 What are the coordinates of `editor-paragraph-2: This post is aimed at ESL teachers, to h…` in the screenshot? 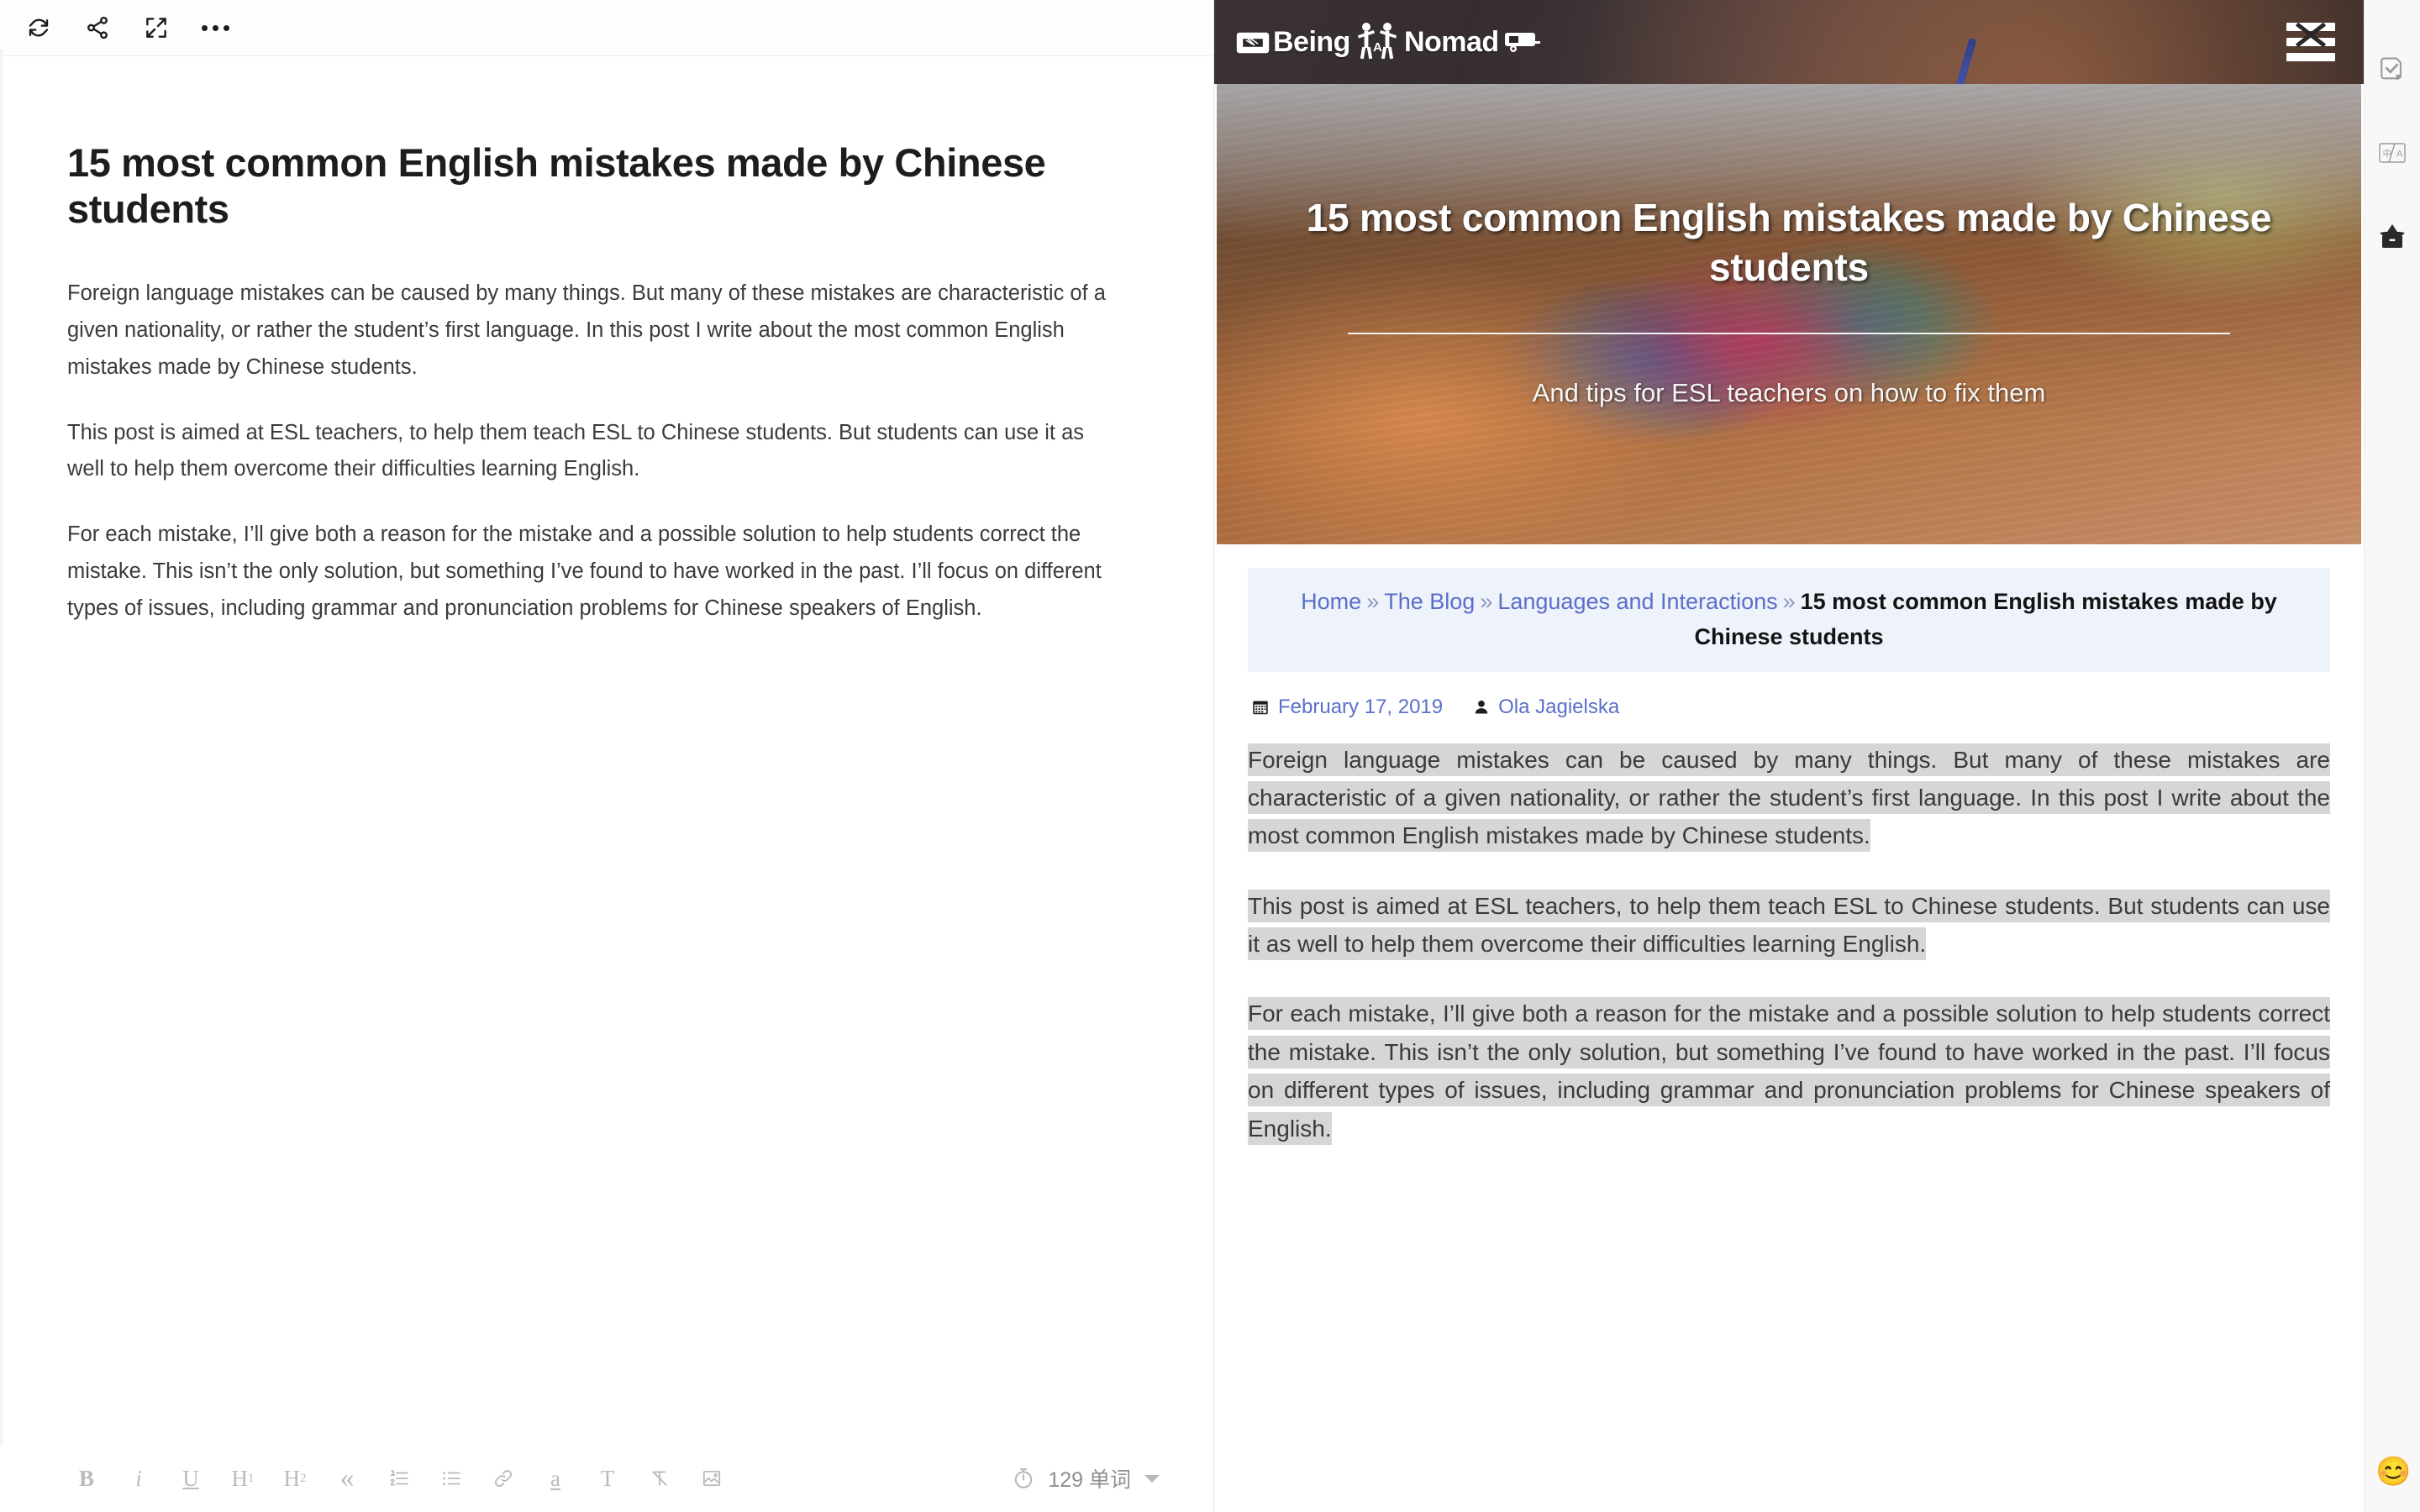 It's located at (576, 450).